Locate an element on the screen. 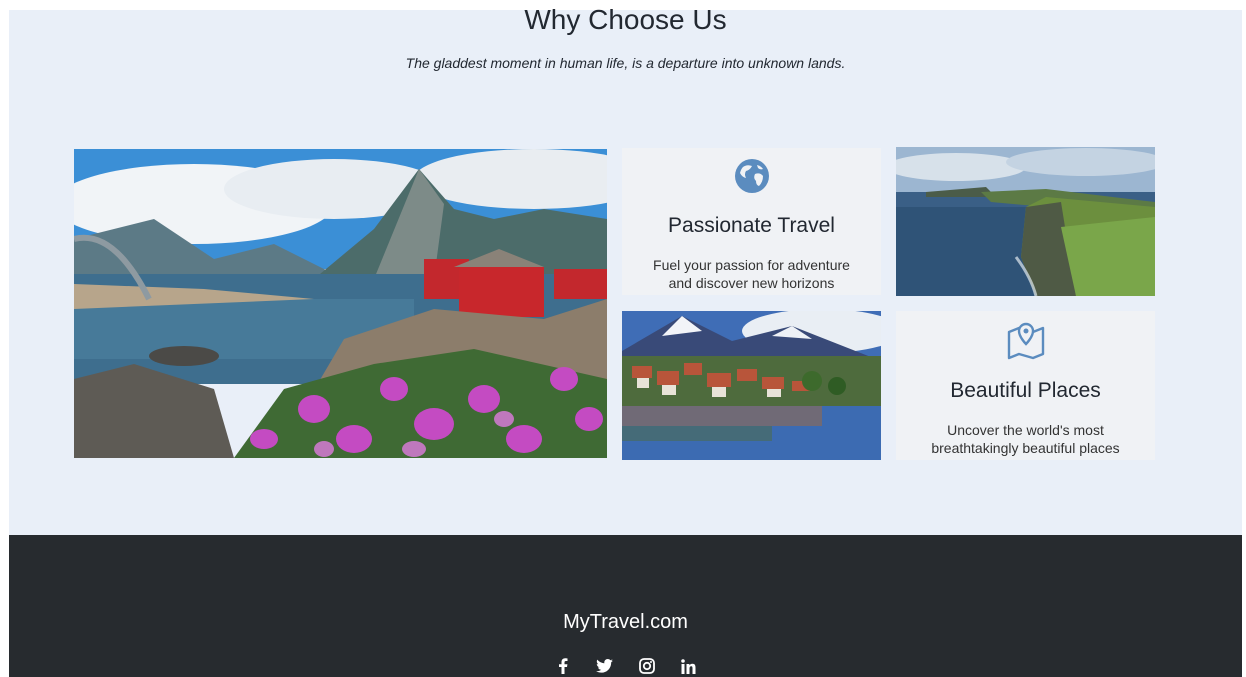  card-title: Beautiful Places is located at coordinates (1025, 390).